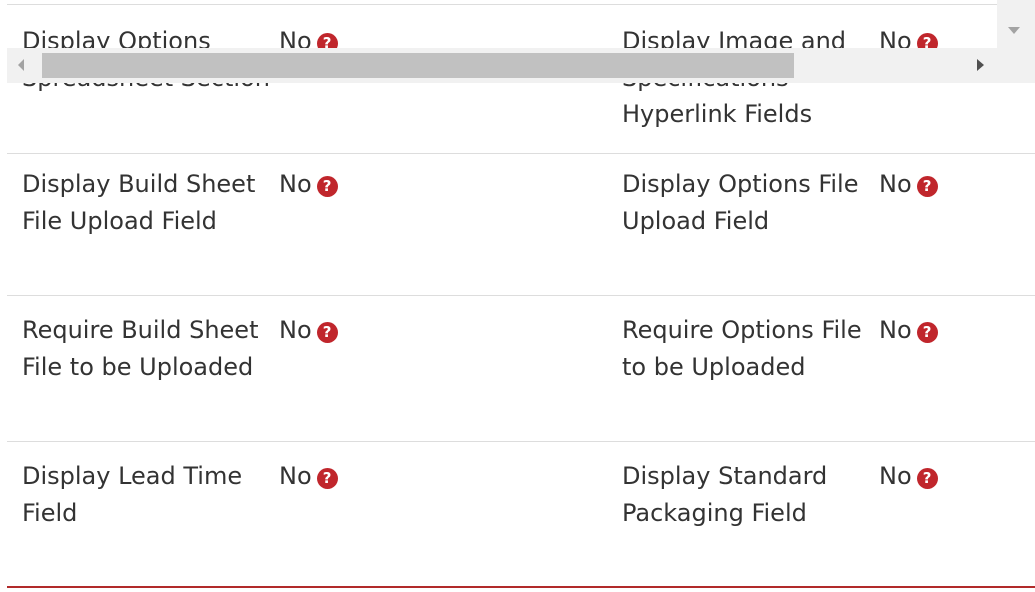 This screenshot has width=1035, height=592. I want to click on setting-label: Display Lead Time Field, so click(132, 494).